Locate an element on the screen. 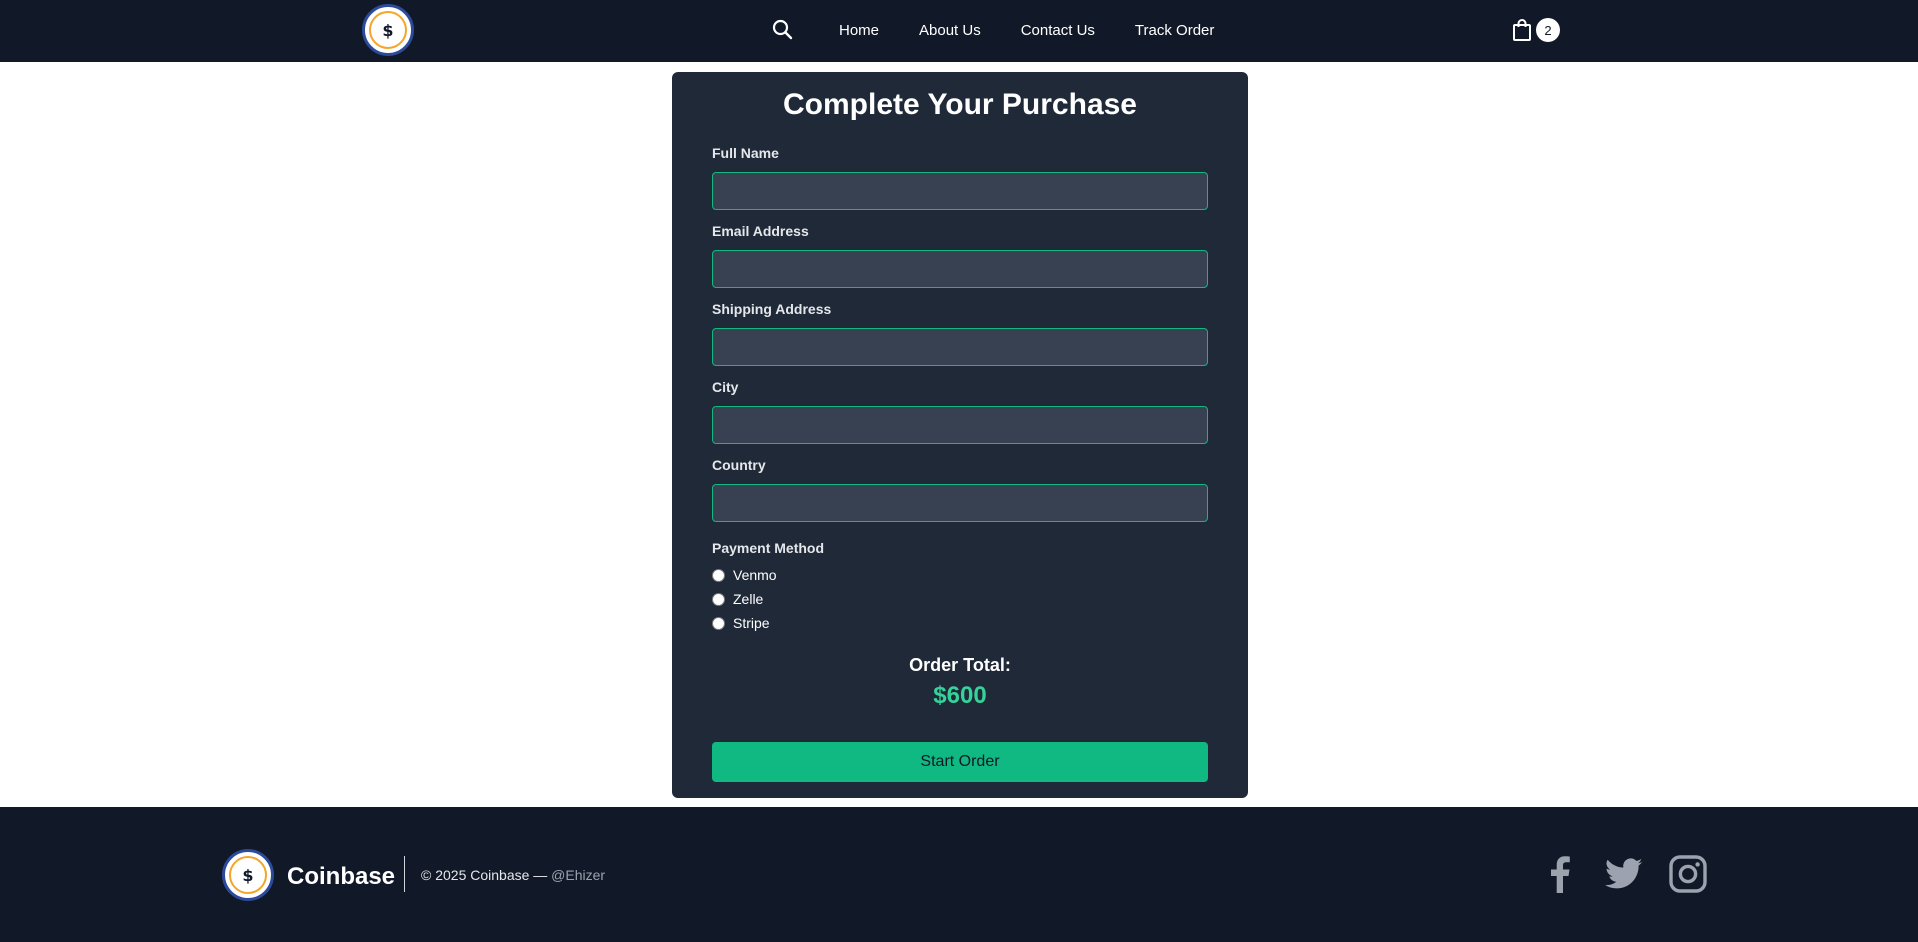  payment-method-label: Payment Method is located at coordinates (768, 548).